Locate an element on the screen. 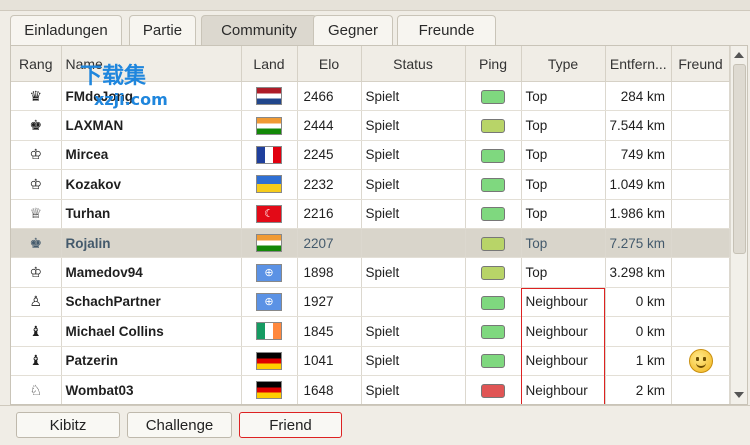  tab-community: Community is located at coordinates (259, 30).